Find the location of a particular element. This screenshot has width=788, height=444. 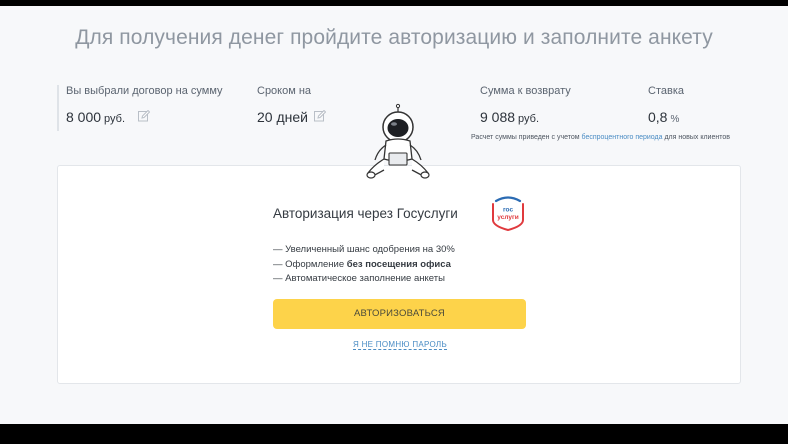

auth-title: Авторизация через Госуслуги is located at coordinates (365, 213).